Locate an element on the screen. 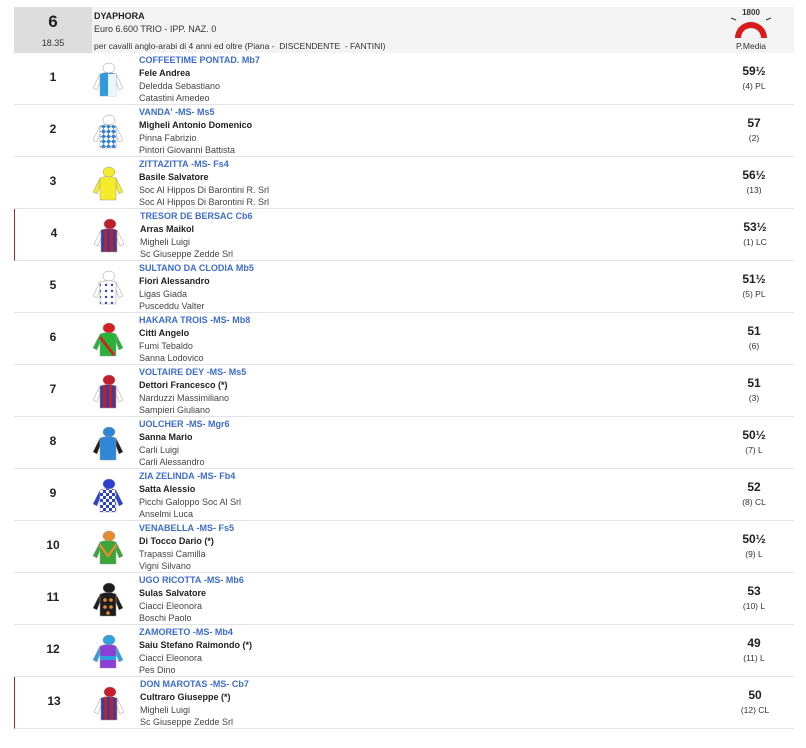 This screenshot has width=806, height=748. horse-name-link: UGO RICOTTA is located at coordinates (170, 580).